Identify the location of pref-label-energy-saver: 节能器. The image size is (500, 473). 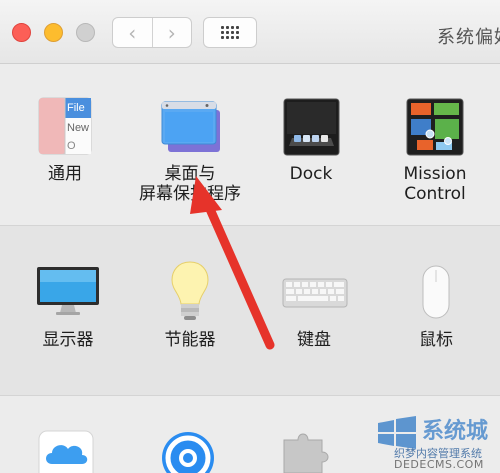
(190, 340).